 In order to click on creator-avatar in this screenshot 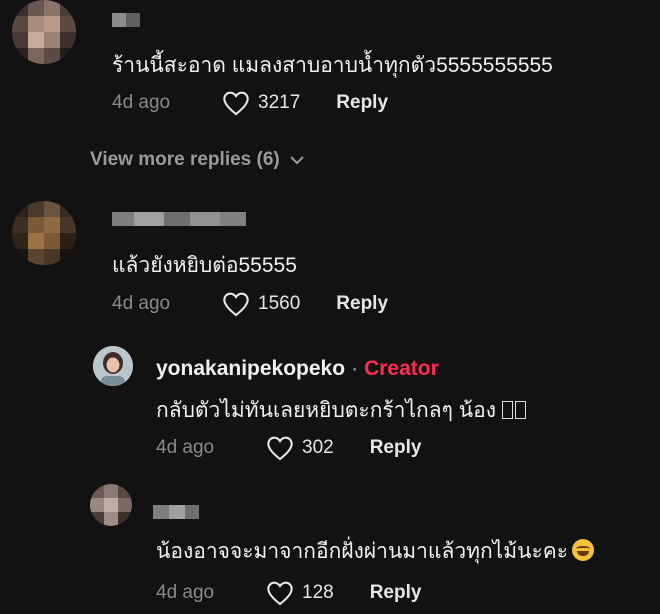, I will do `click(113, 366)`.